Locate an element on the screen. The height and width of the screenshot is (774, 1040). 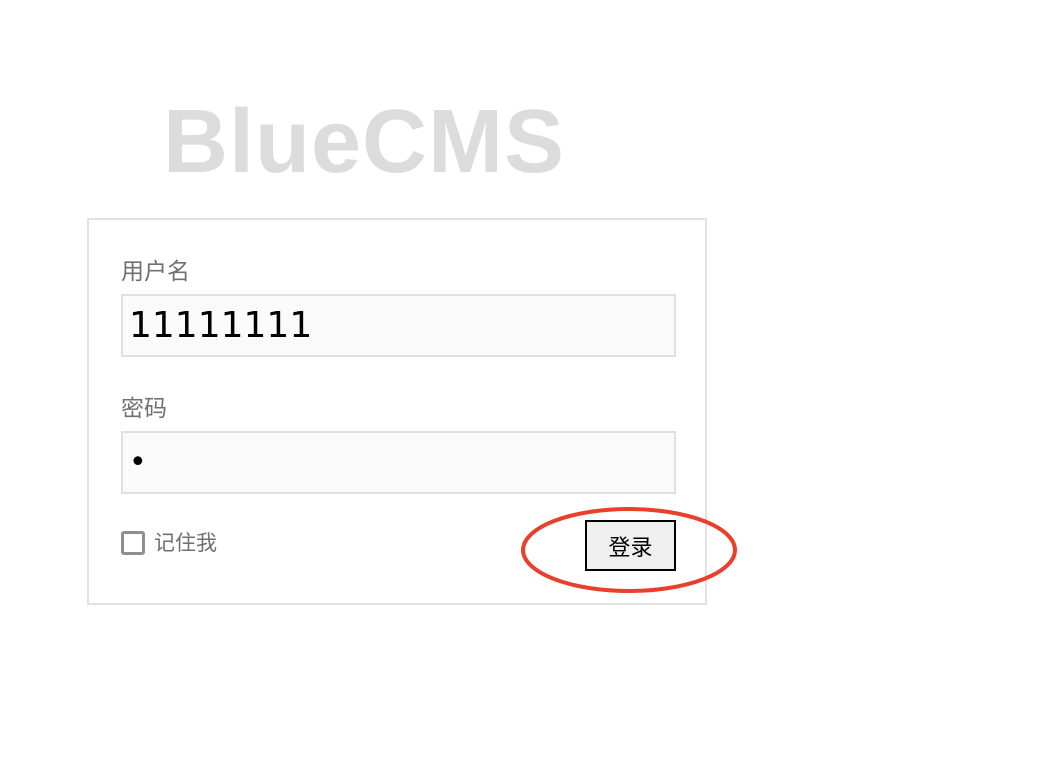
login-button: 登录 is located at coordinates (630, 545).